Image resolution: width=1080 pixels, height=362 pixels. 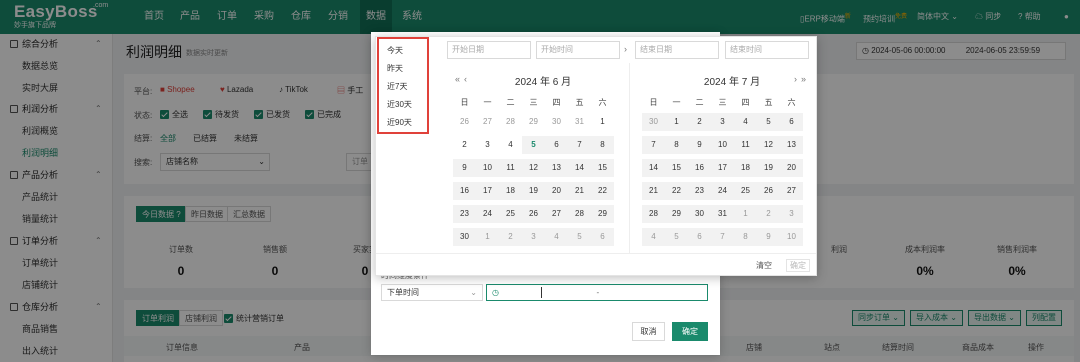 What do you see at coordinates (722, 214) in the screenshot?
I see `july-day-cell: 31` at bounding box center [722, 214].